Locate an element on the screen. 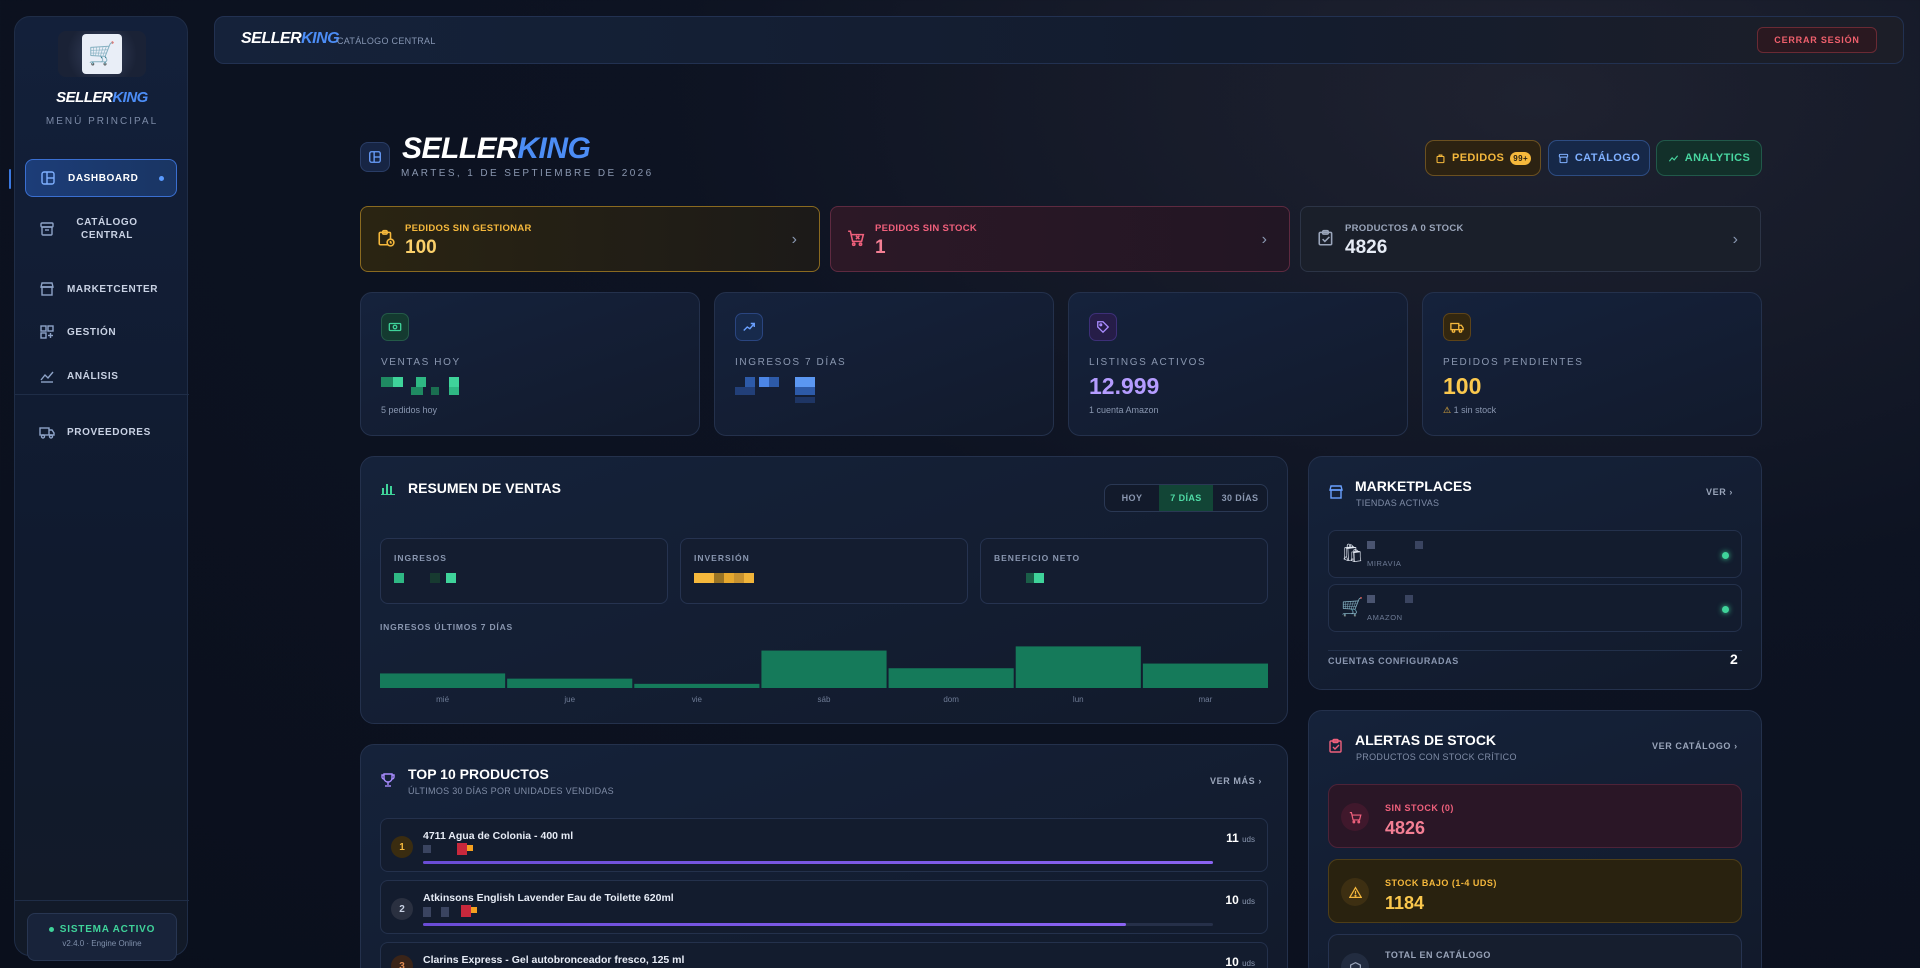 This screenshot has height=968, width=1920. sidebar-item-label: PROVEEDORES is located at coordinates (109, 432).